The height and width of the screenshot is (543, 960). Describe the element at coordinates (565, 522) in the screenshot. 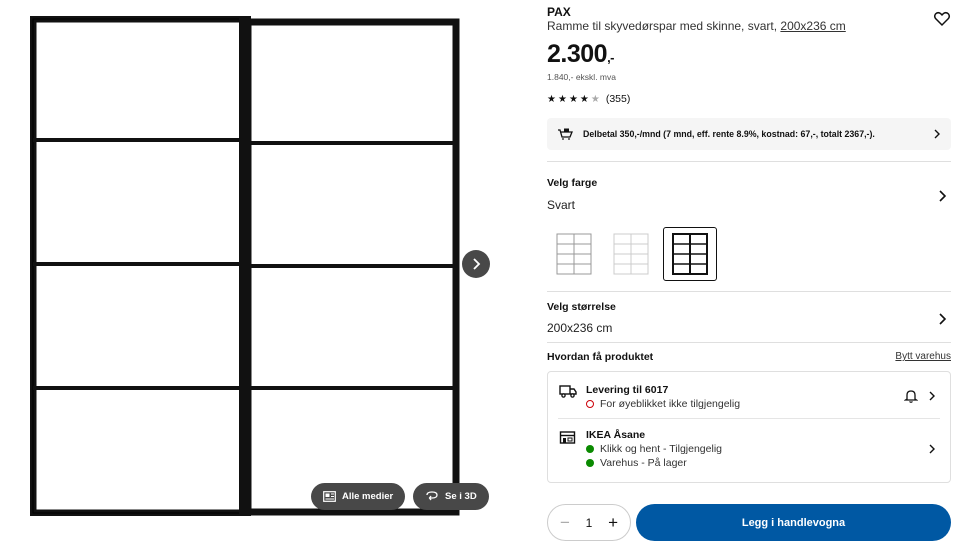

I see `decrease-quantity-button: −` at that location.